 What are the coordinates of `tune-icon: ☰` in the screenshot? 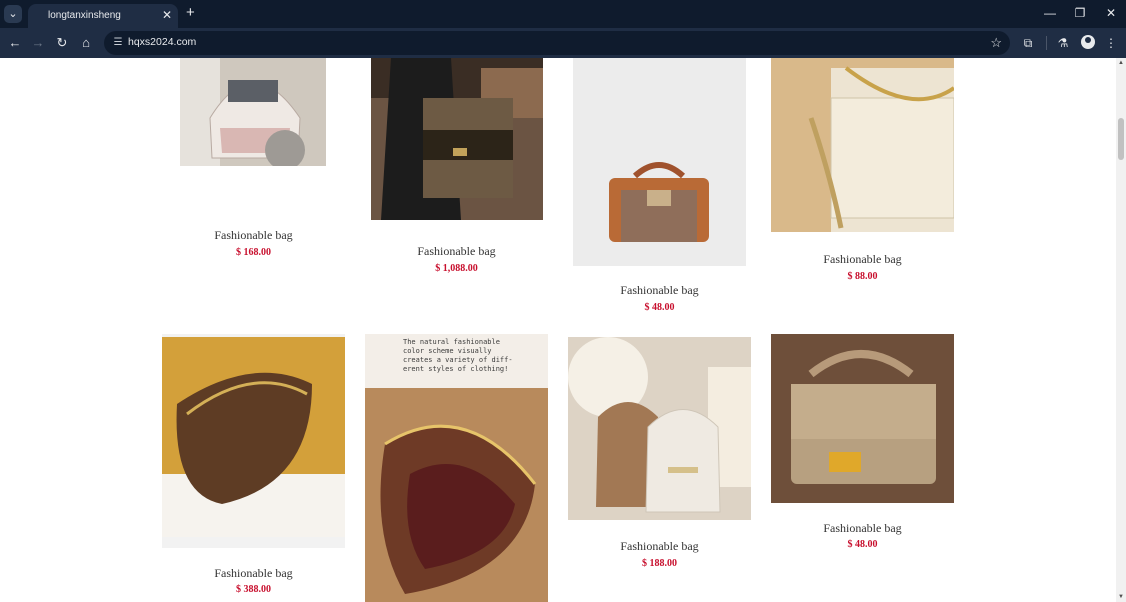 It's located at (118, 43).